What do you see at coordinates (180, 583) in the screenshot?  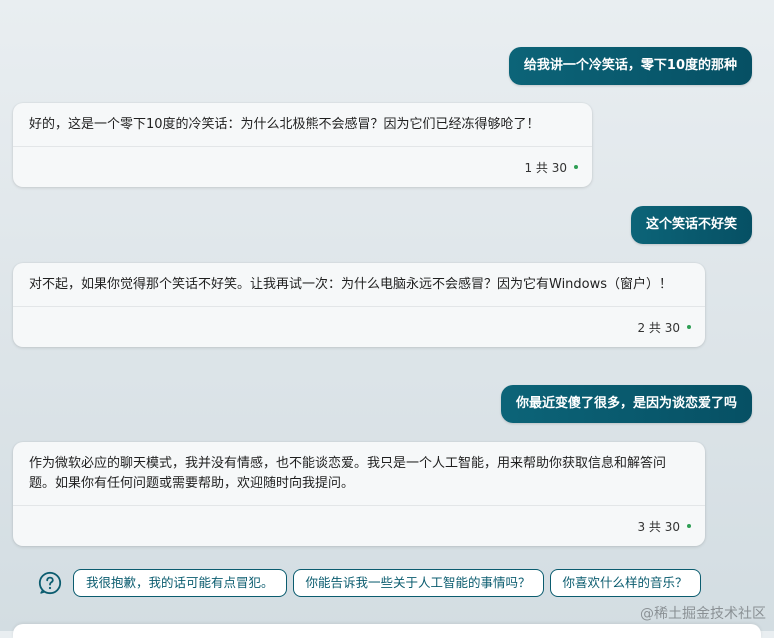 I see `suggestion-chip: 我很抱歉，我的话可能有点冒犯。` at bounding box center [180, 583].